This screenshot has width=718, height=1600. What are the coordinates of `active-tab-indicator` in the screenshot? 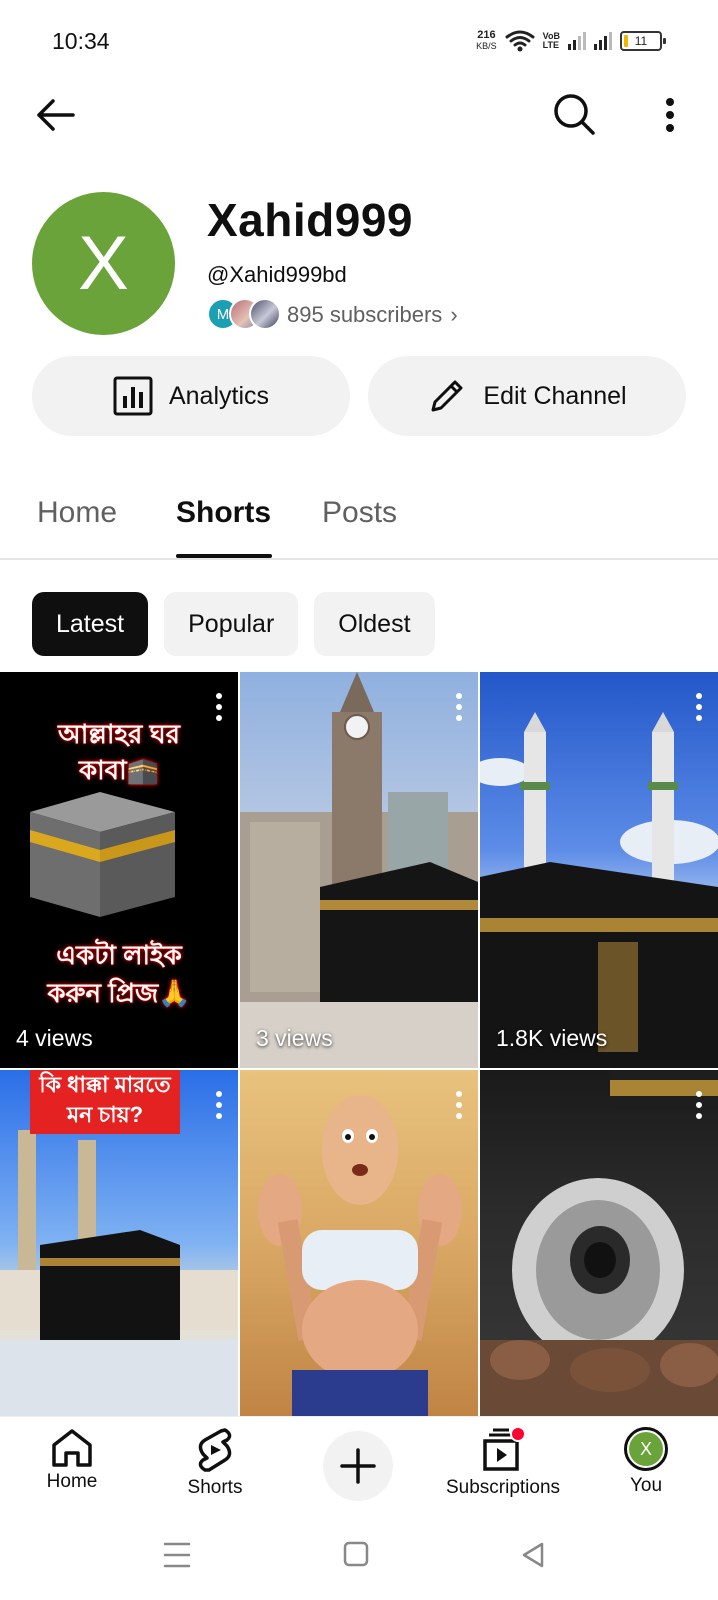 It's located at (224, 556).